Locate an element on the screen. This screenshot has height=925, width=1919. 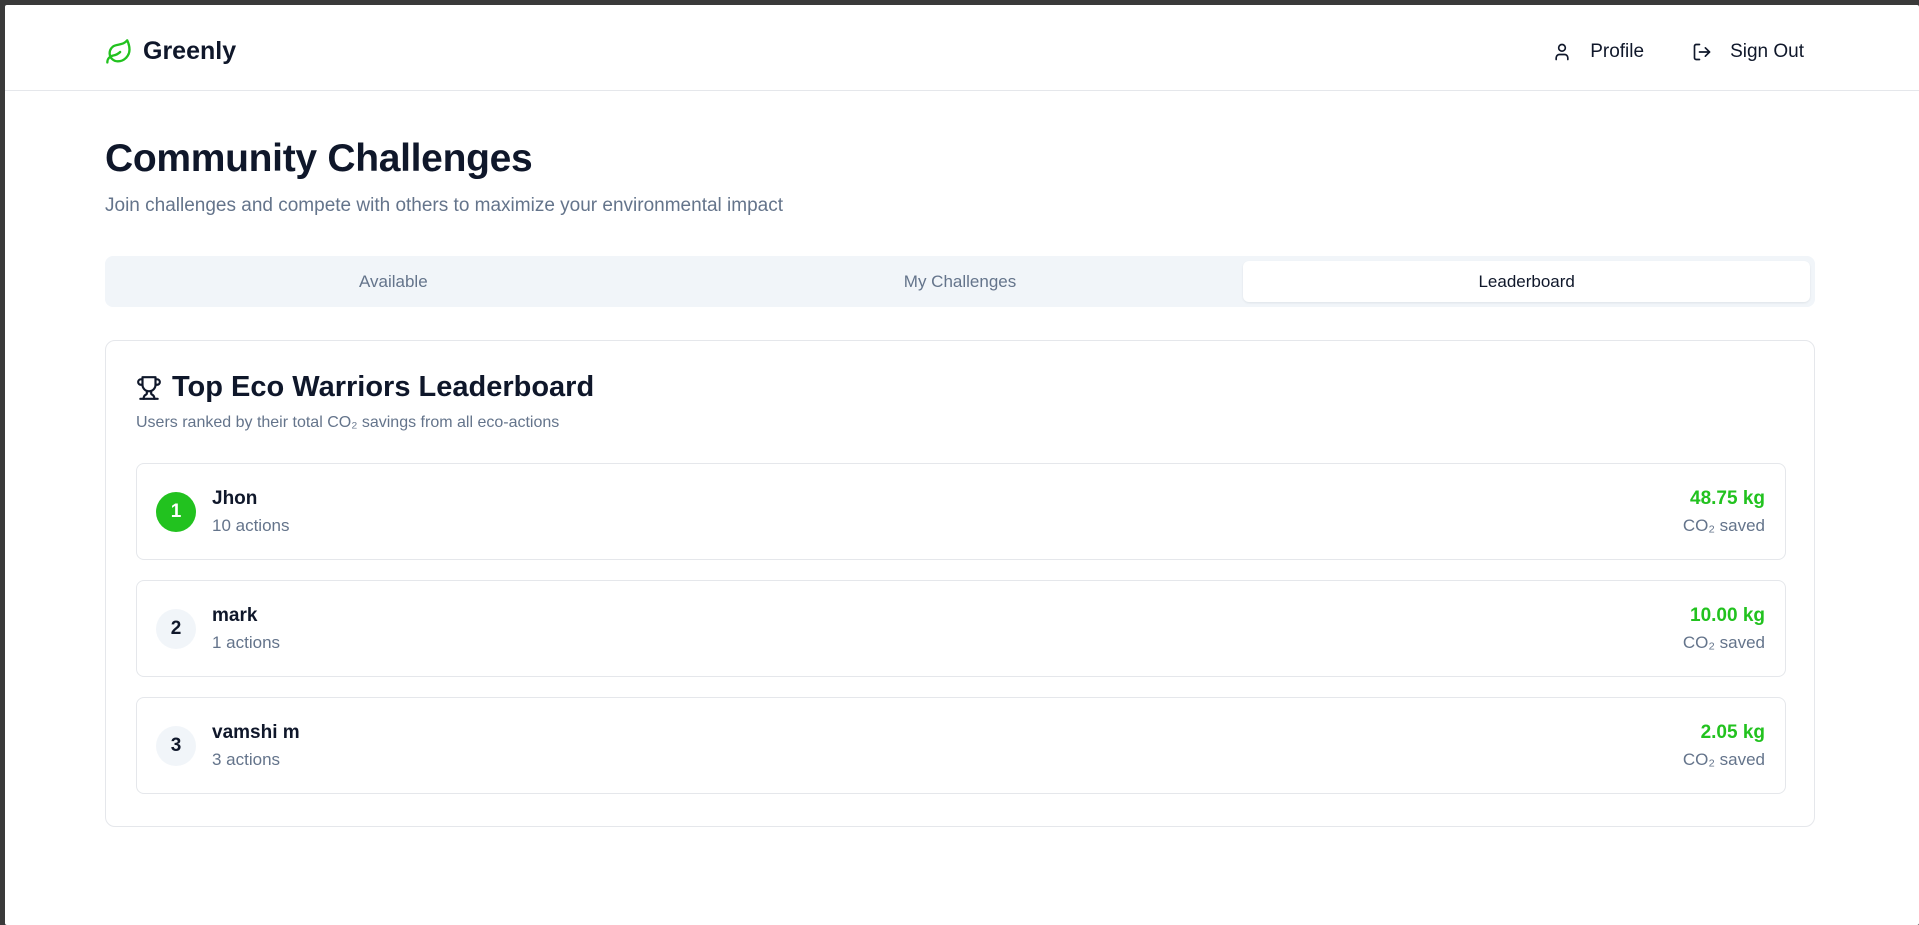
sign-out-button: Sign Out is located at coordinates (1748, 52).